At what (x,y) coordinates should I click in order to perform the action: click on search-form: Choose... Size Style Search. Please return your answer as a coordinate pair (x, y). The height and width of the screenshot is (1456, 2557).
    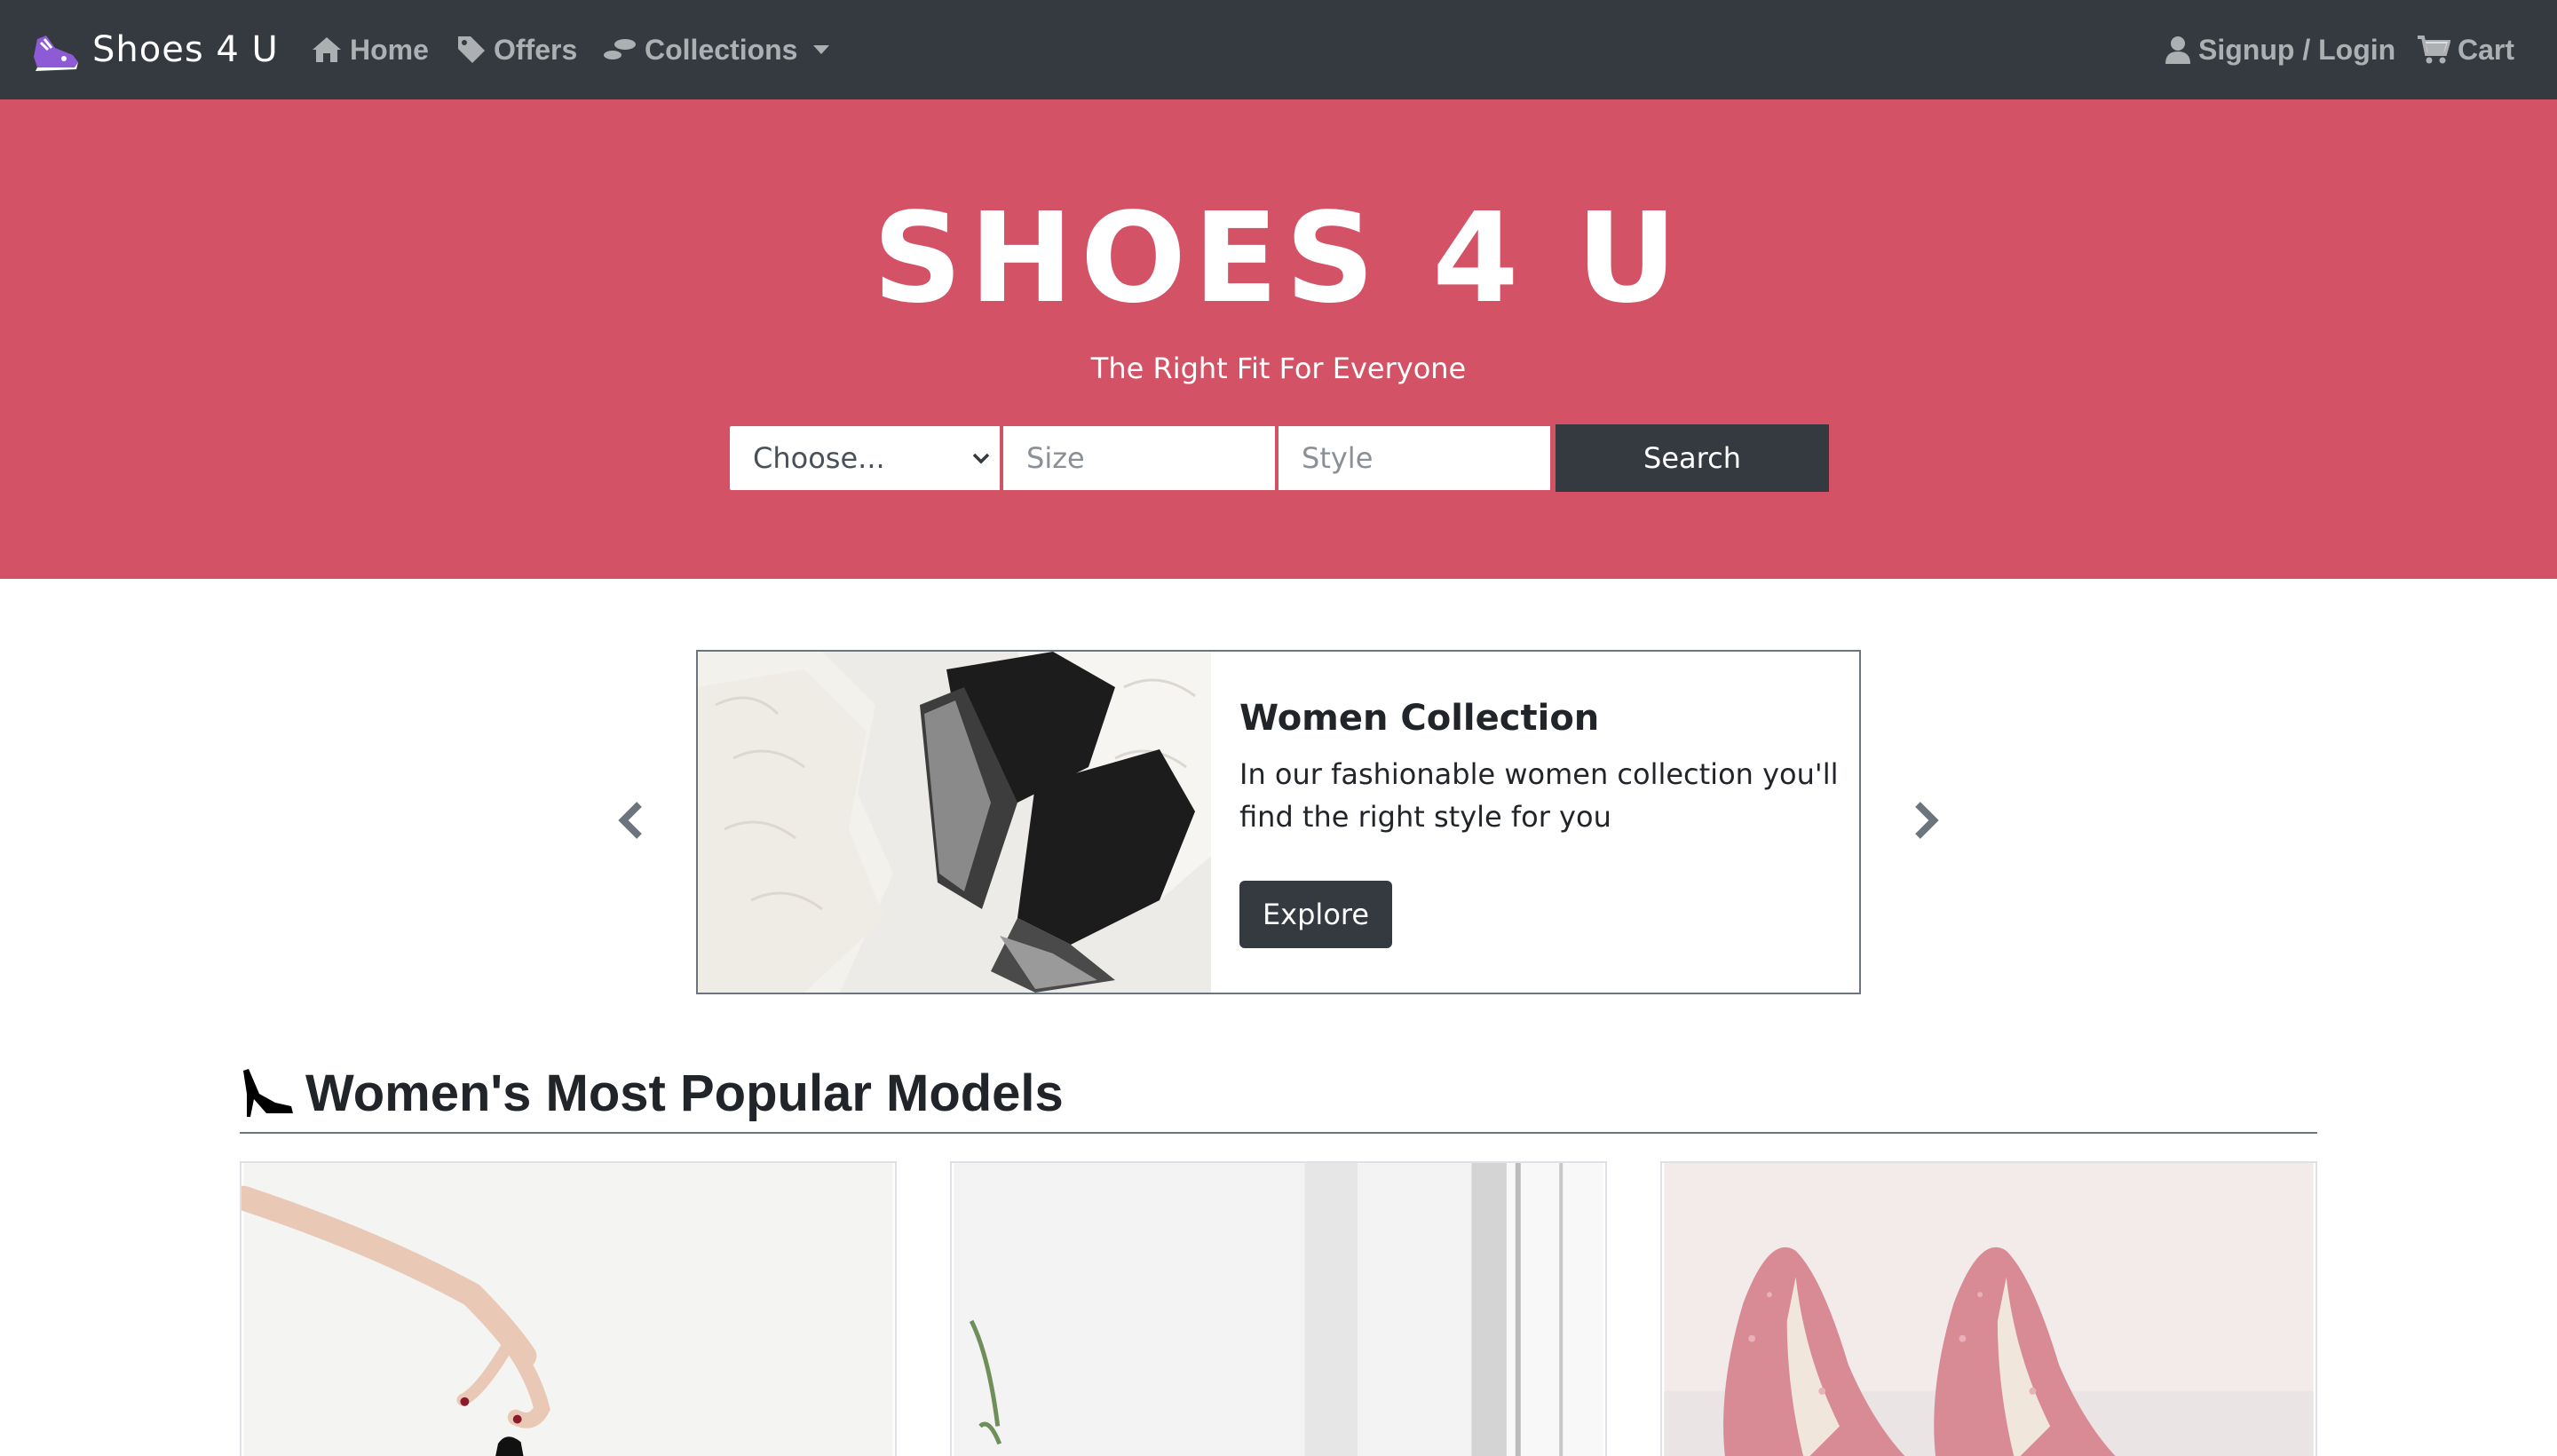
    Looking at the image, I should click on (1278, 458).